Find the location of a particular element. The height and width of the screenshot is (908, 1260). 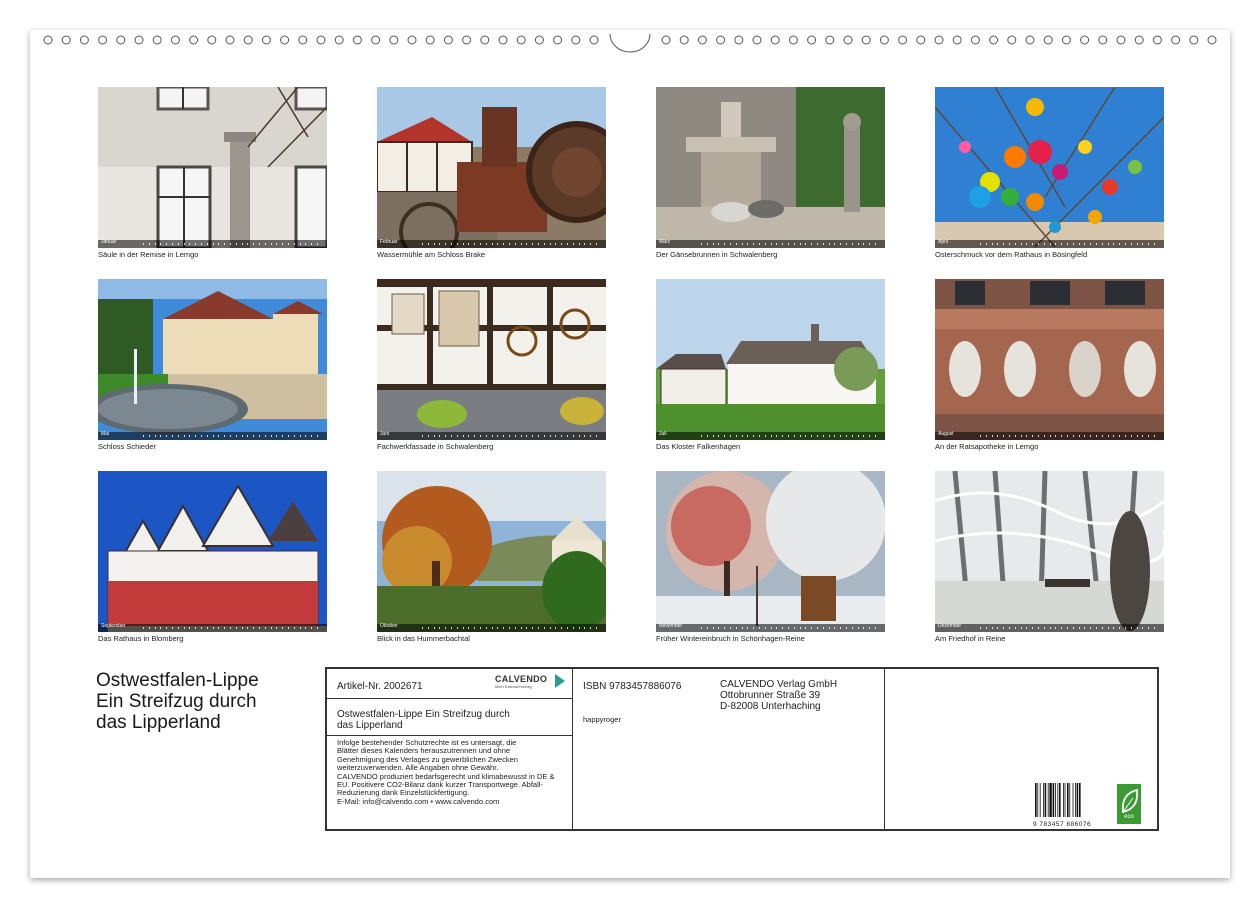

calvendo-logo: CALVENDO Mein Kalenderverlag is located at coordinates (521, 681).